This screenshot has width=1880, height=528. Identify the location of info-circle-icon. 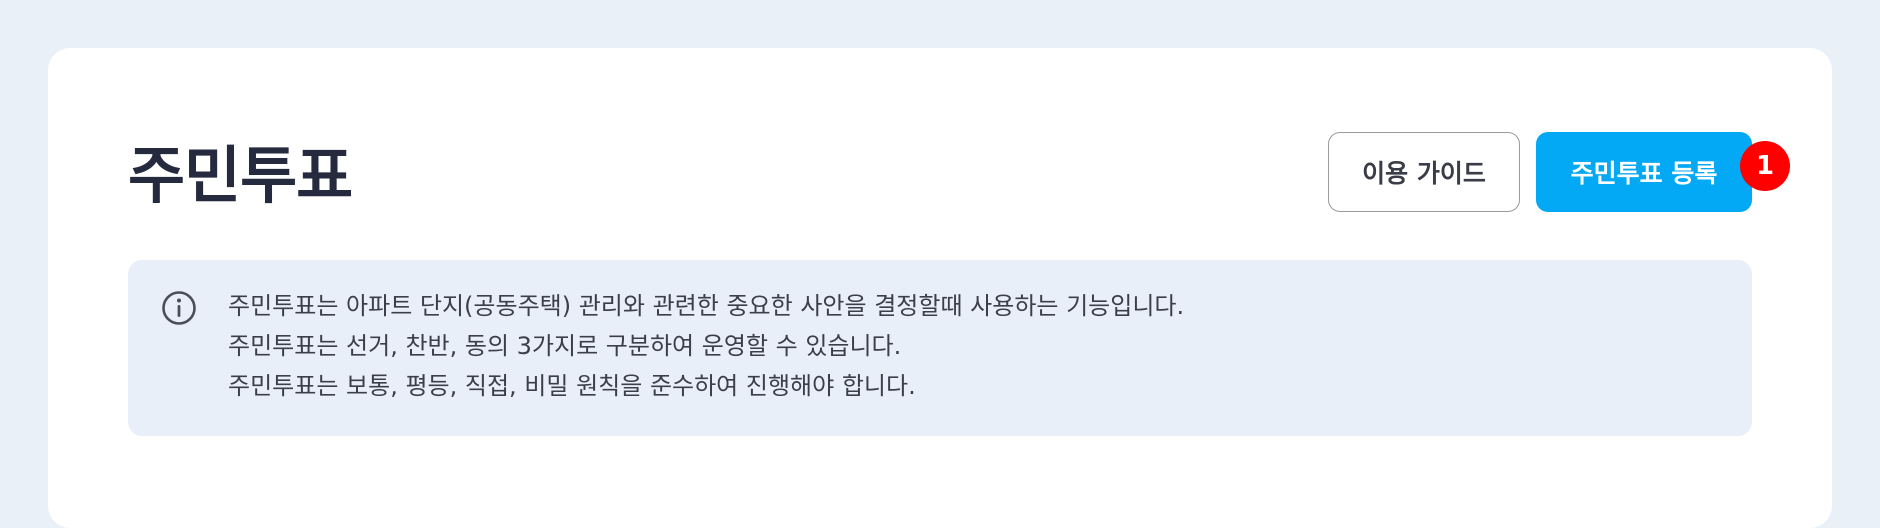
(179, 308).